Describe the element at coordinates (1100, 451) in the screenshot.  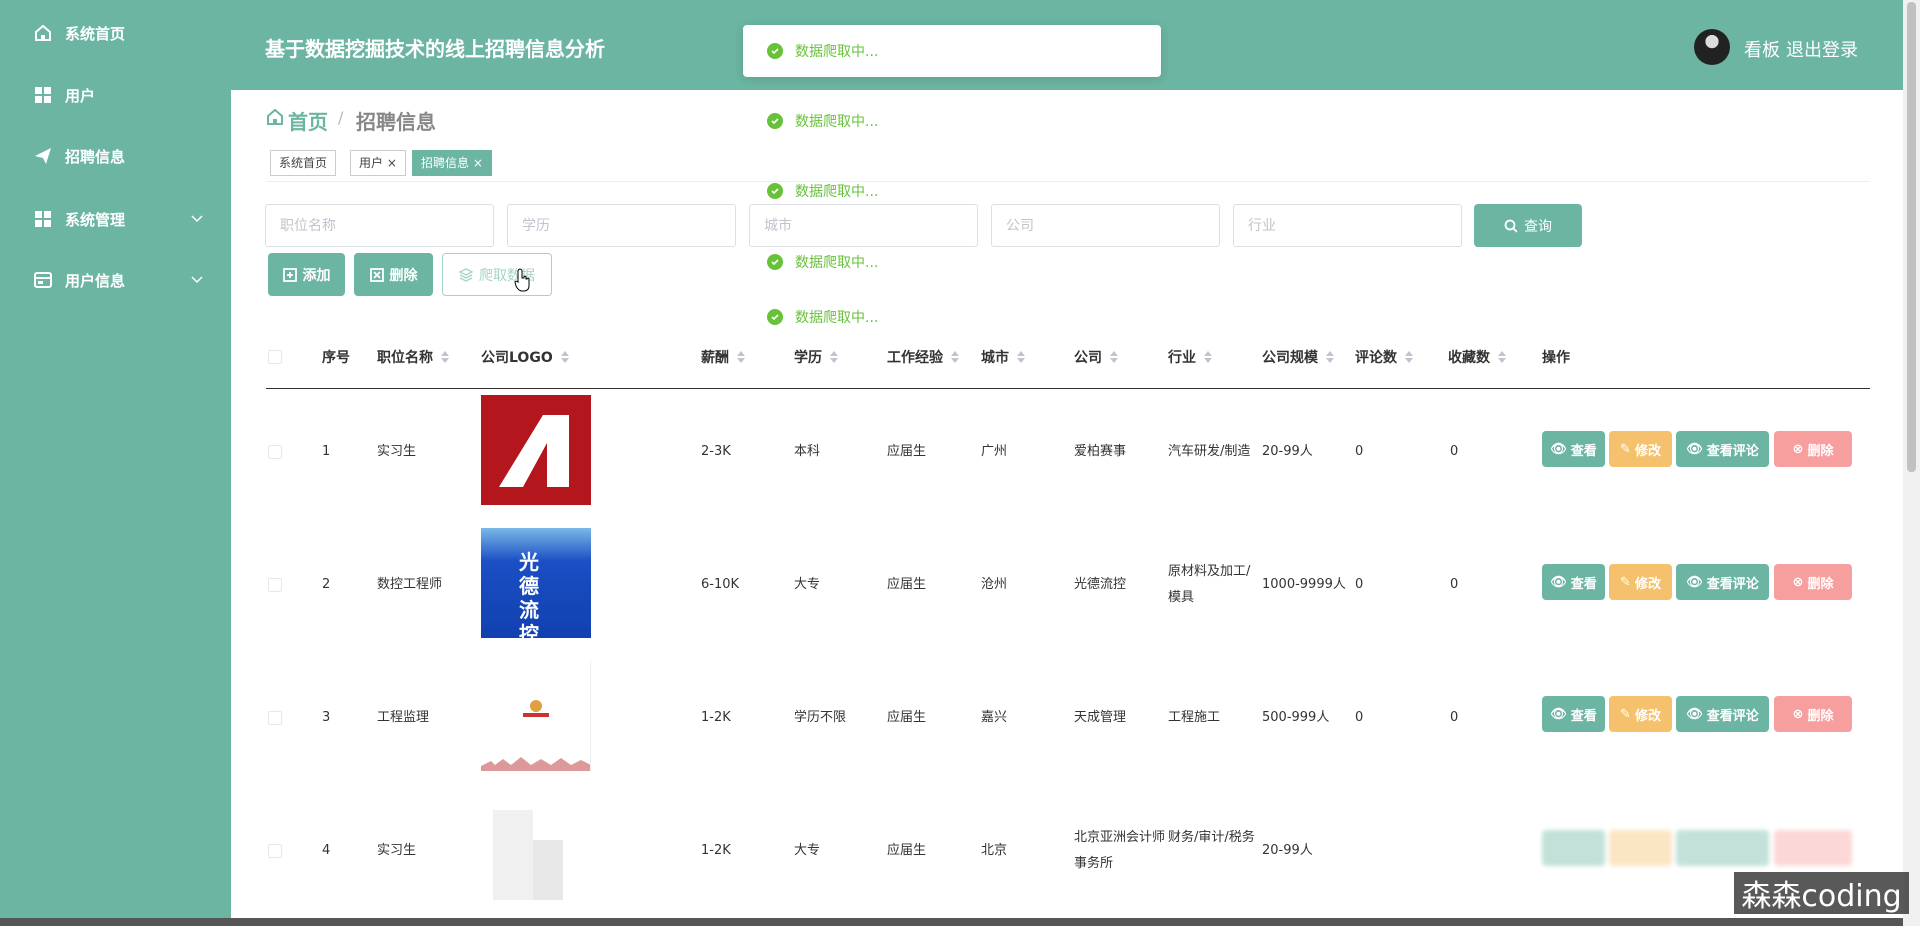
I see `cell-company: 爱柏赛事` at that location.